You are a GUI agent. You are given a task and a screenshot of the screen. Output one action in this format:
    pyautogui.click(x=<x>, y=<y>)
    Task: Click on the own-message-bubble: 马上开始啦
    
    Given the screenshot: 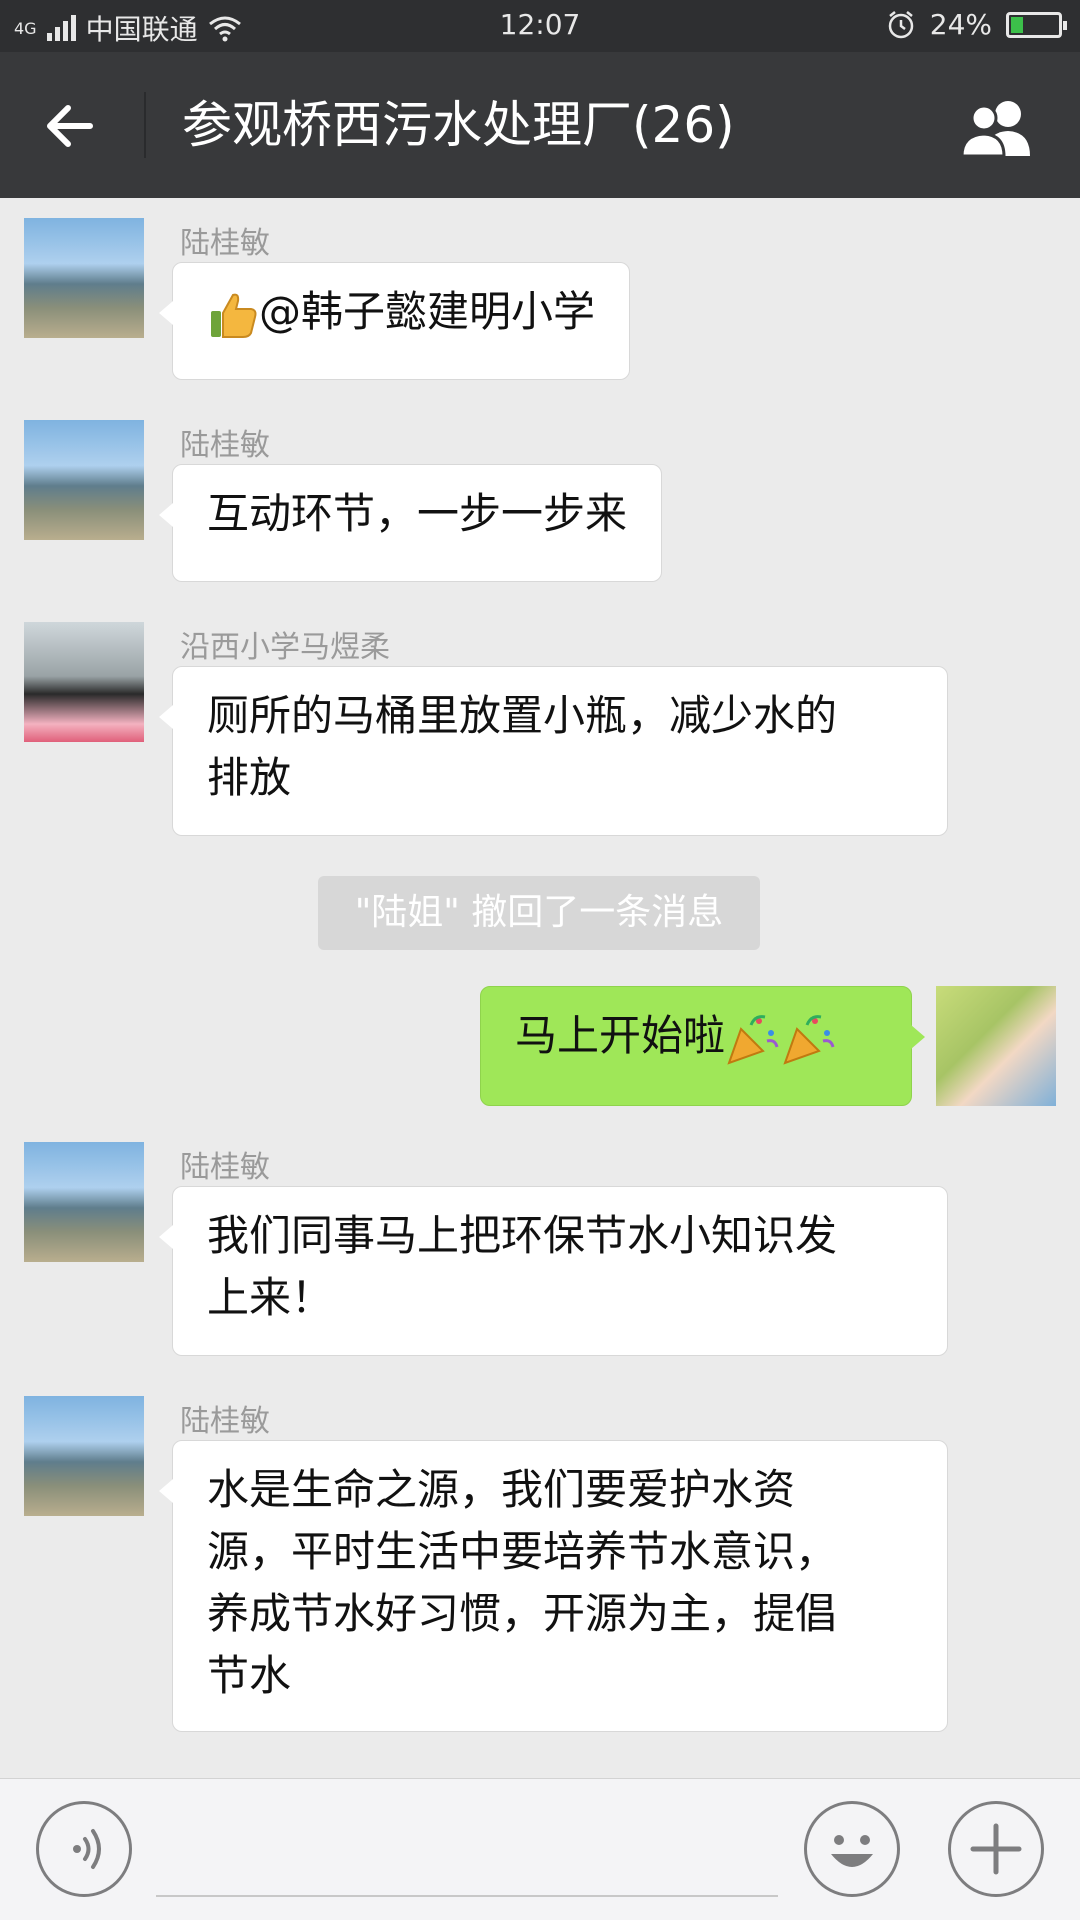 What is the action you would take?
    pyautogui.click(x=702, y=1046)
    